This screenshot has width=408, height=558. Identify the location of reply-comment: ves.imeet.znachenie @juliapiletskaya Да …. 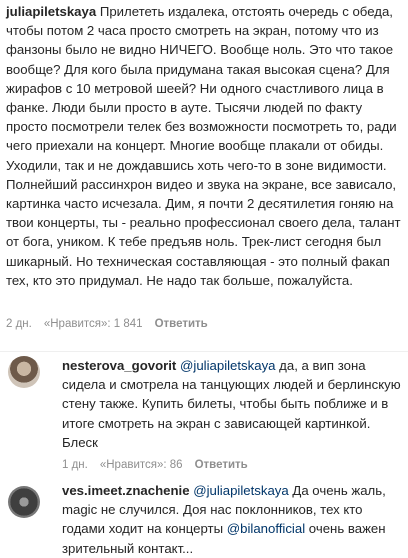
(232, 519).